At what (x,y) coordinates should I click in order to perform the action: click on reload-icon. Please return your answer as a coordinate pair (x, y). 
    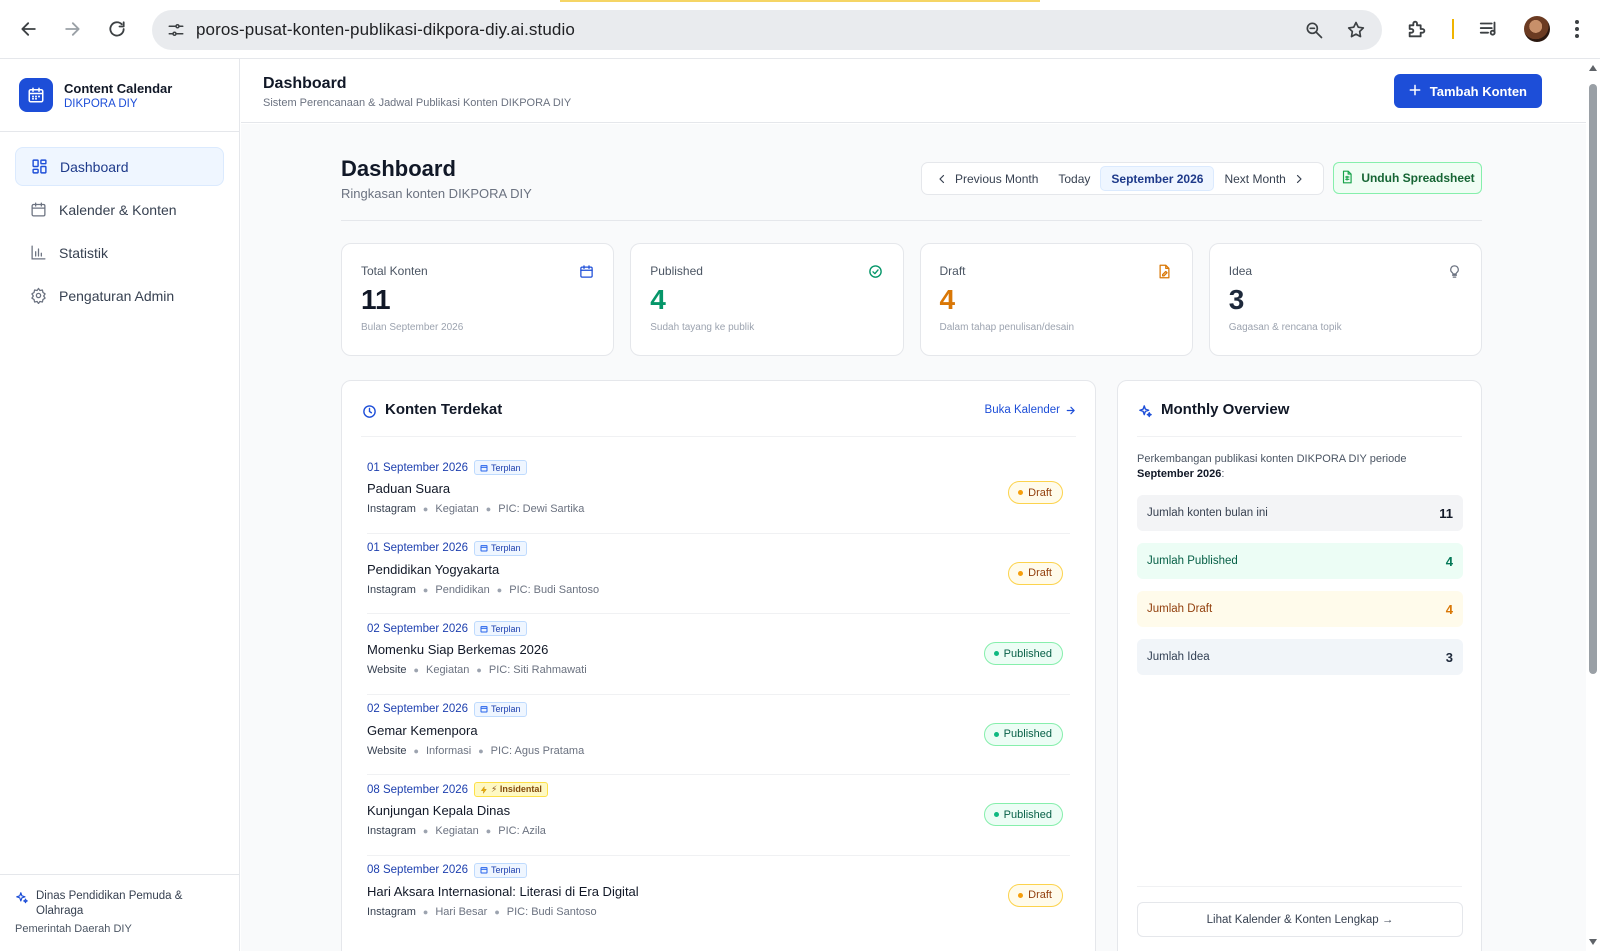
    Looking at the image, I should click on (117, 29).